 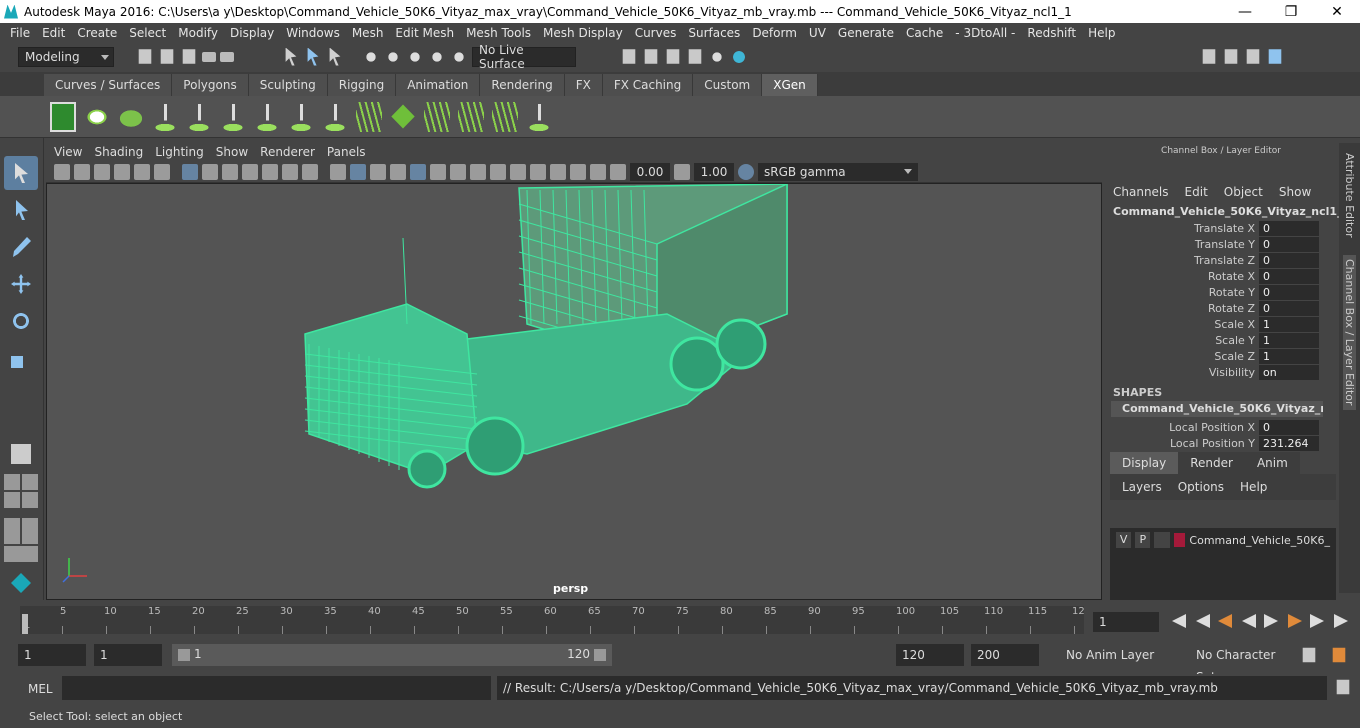 I want to click on auto-key-icon, so click(x=1309, y=655).